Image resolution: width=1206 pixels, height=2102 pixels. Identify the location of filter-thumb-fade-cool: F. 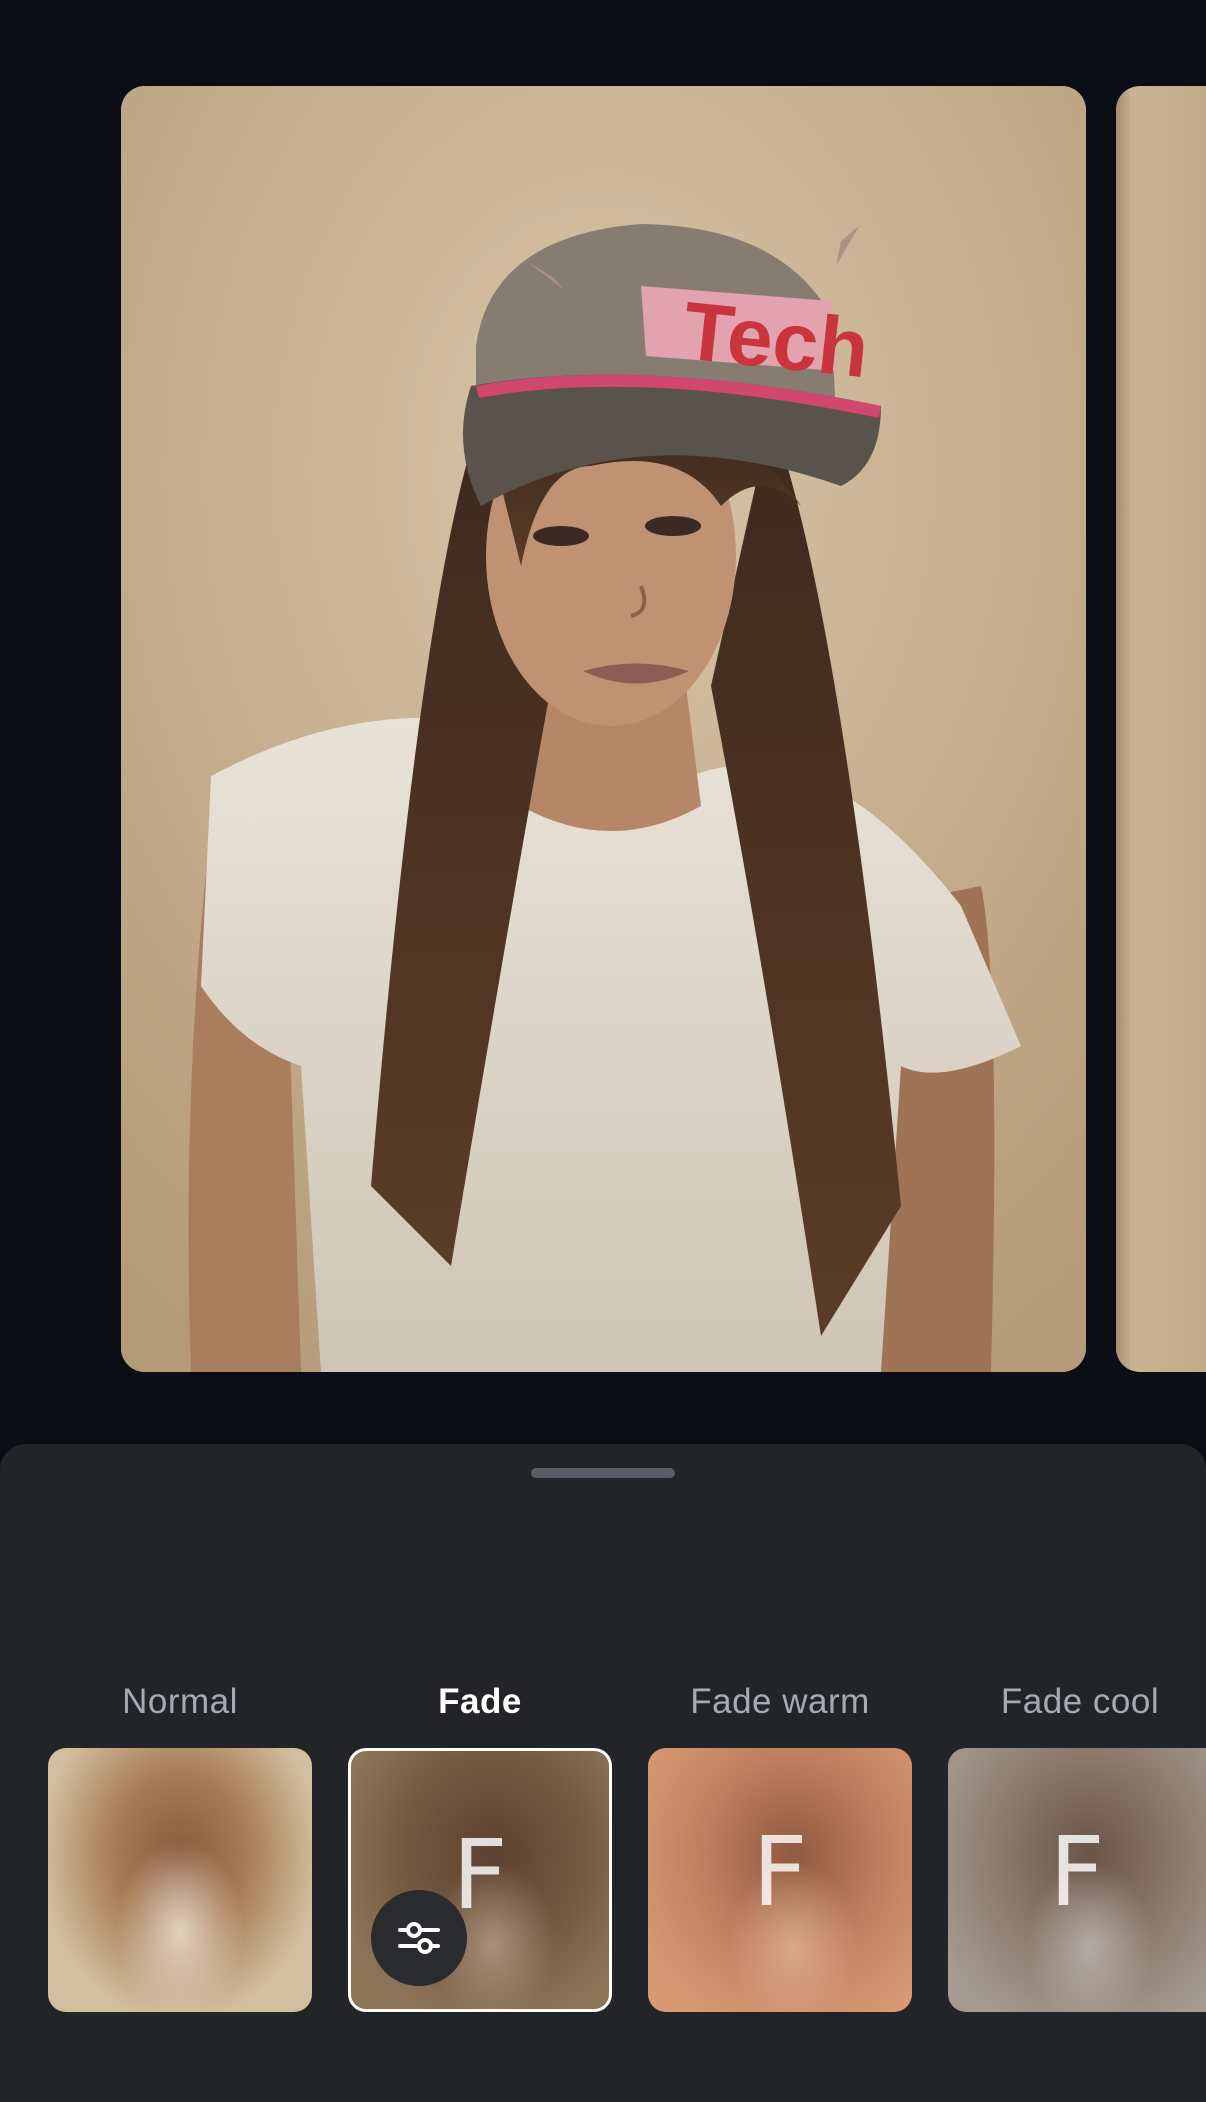
(1077, 1880).